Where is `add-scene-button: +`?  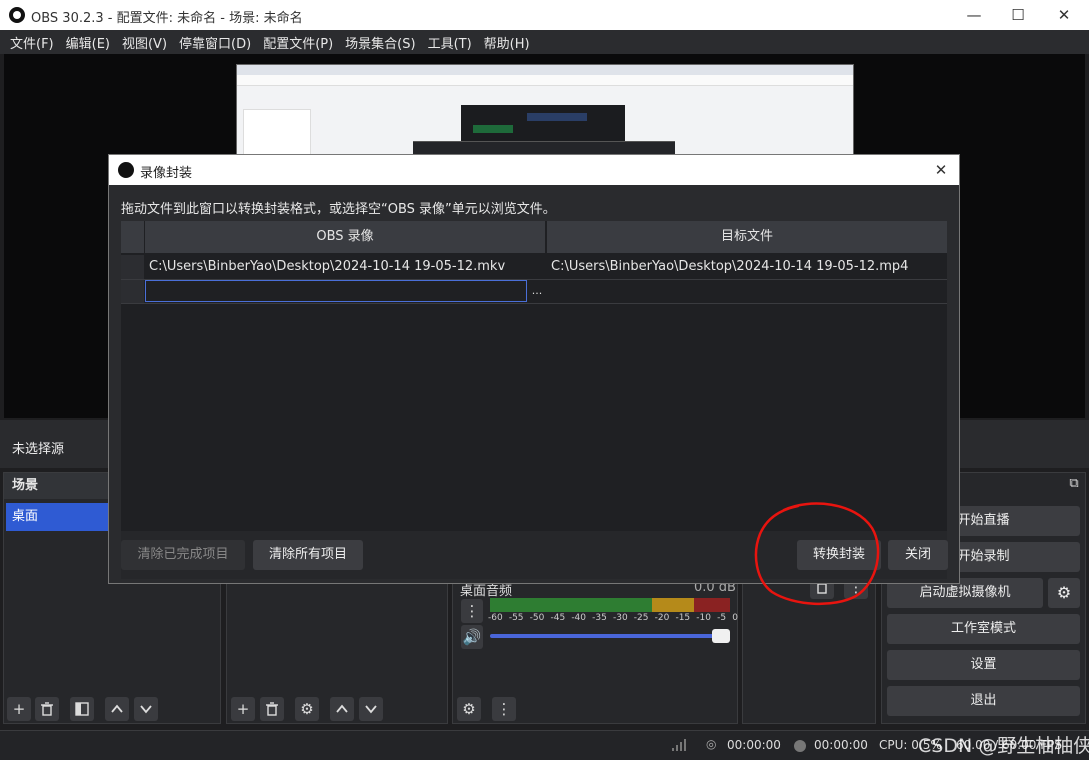
add-scene-button: + is located at coordinates (19, 709).